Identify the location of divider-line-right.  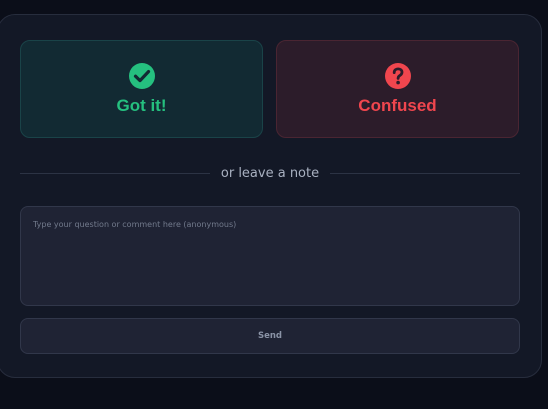
(425, 173).